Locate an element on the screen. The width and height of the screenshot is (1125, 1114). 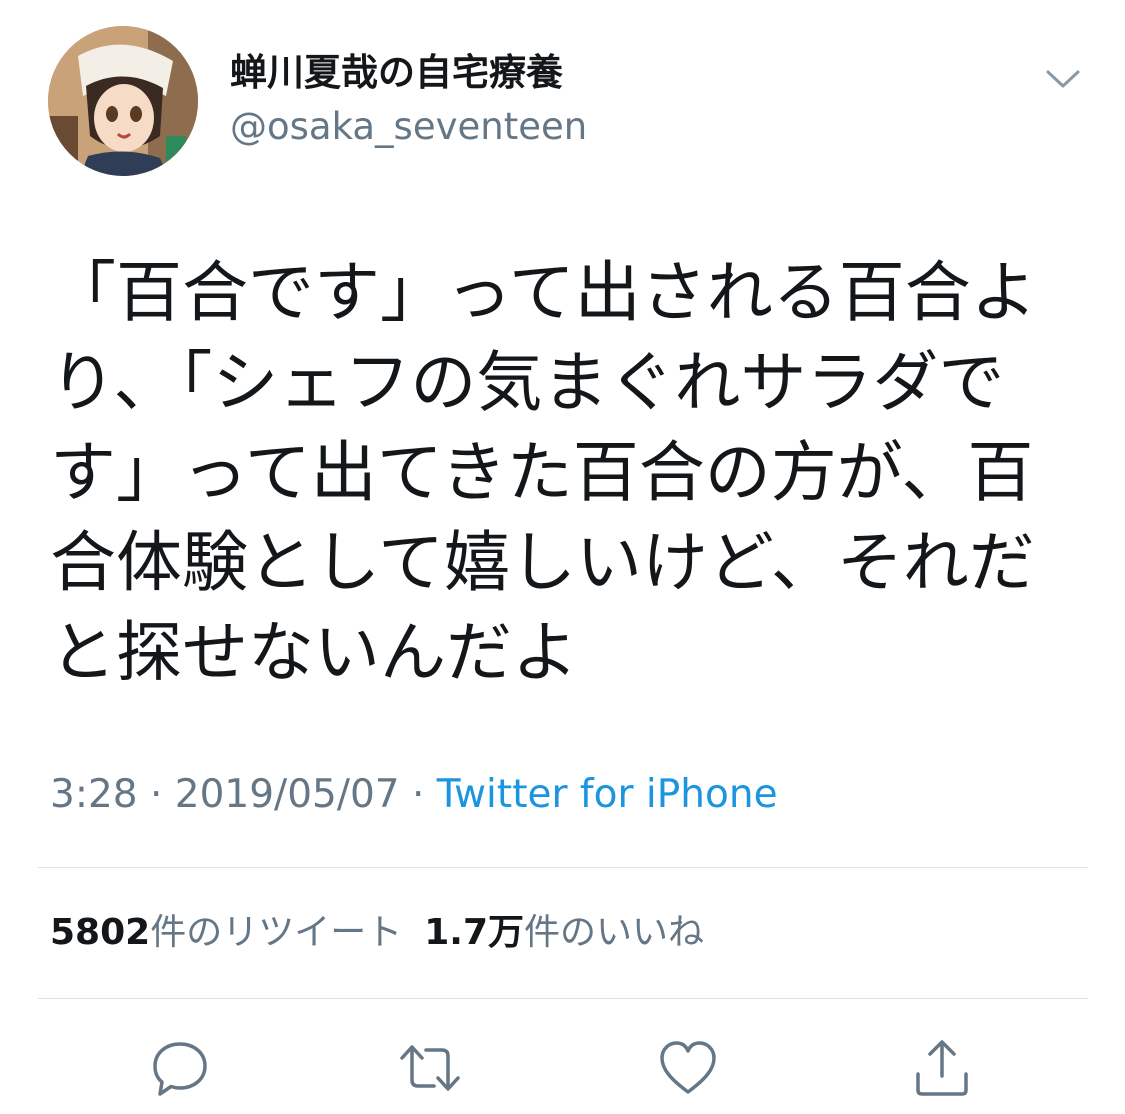
tweet-source-link: Twitter for iPhone is located at coordinates (607, 794).